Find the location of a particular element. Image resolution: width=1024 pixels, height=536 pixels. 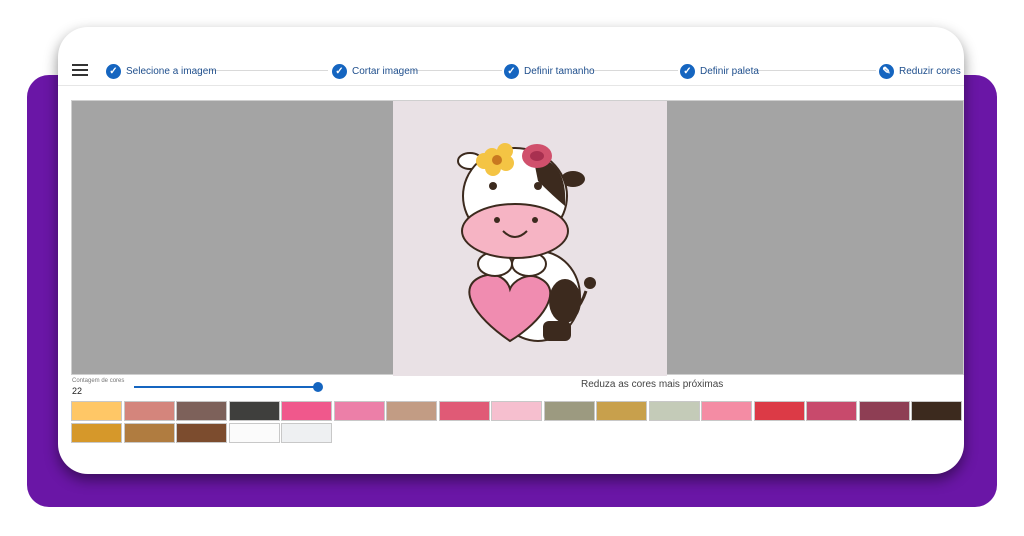

step-label: Definir paleta is located at coordinates (729, 71).